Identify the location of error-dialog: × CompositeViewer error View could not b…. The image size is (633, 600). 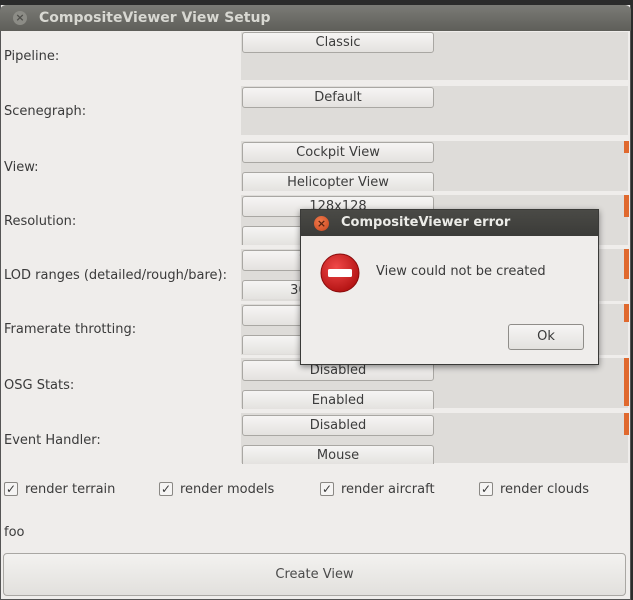
(449, 287).